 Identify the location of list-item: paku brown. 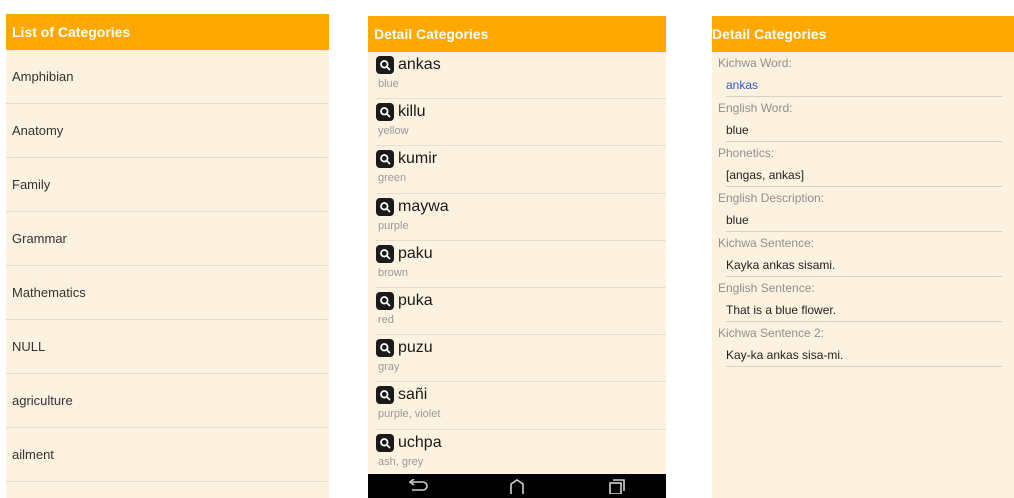
(521, 264).